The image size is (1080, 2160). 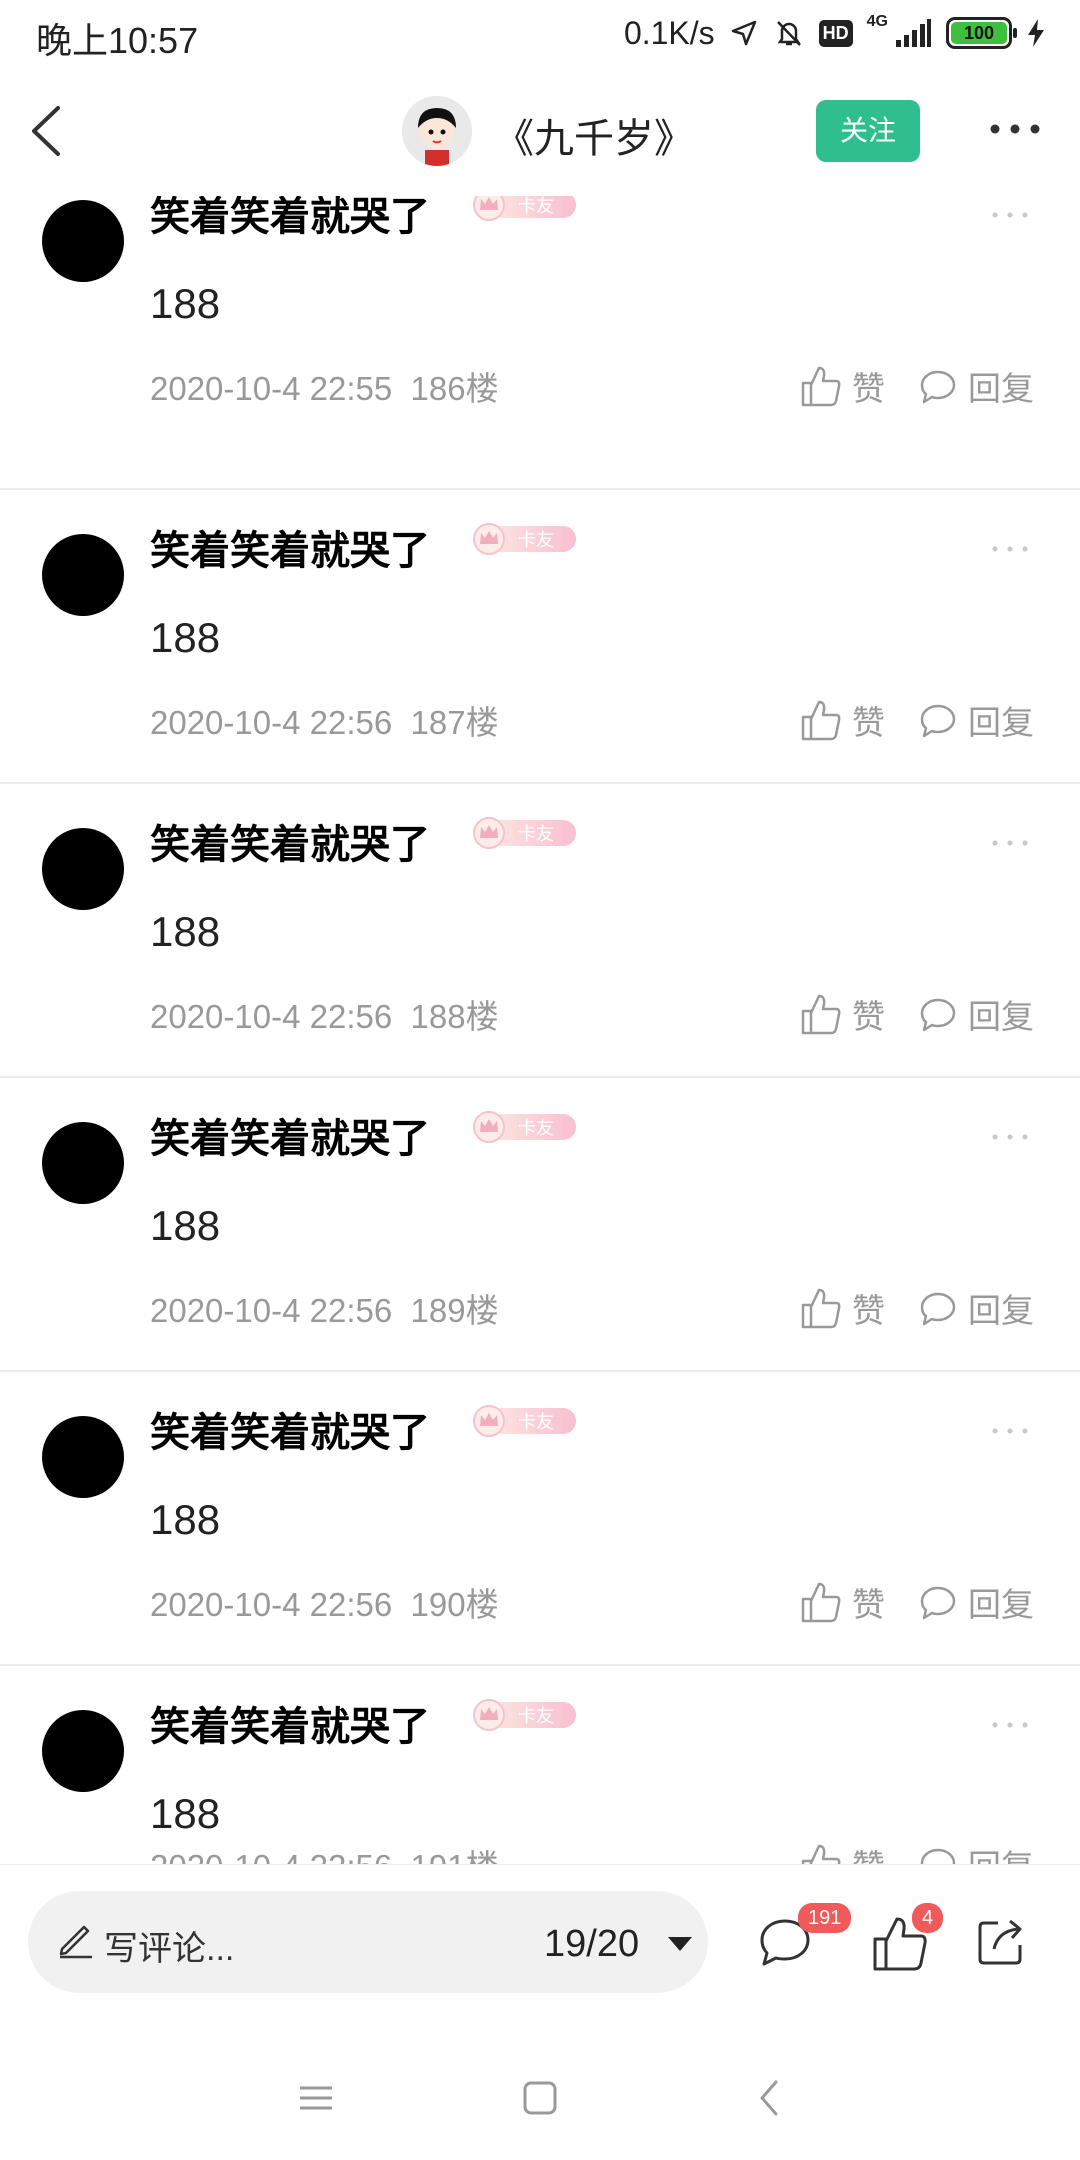 What do you see at coordinates (669, 32) in the screenshot?
I see `net-speed: 0.1K/s` at bounding box center [669, 32].